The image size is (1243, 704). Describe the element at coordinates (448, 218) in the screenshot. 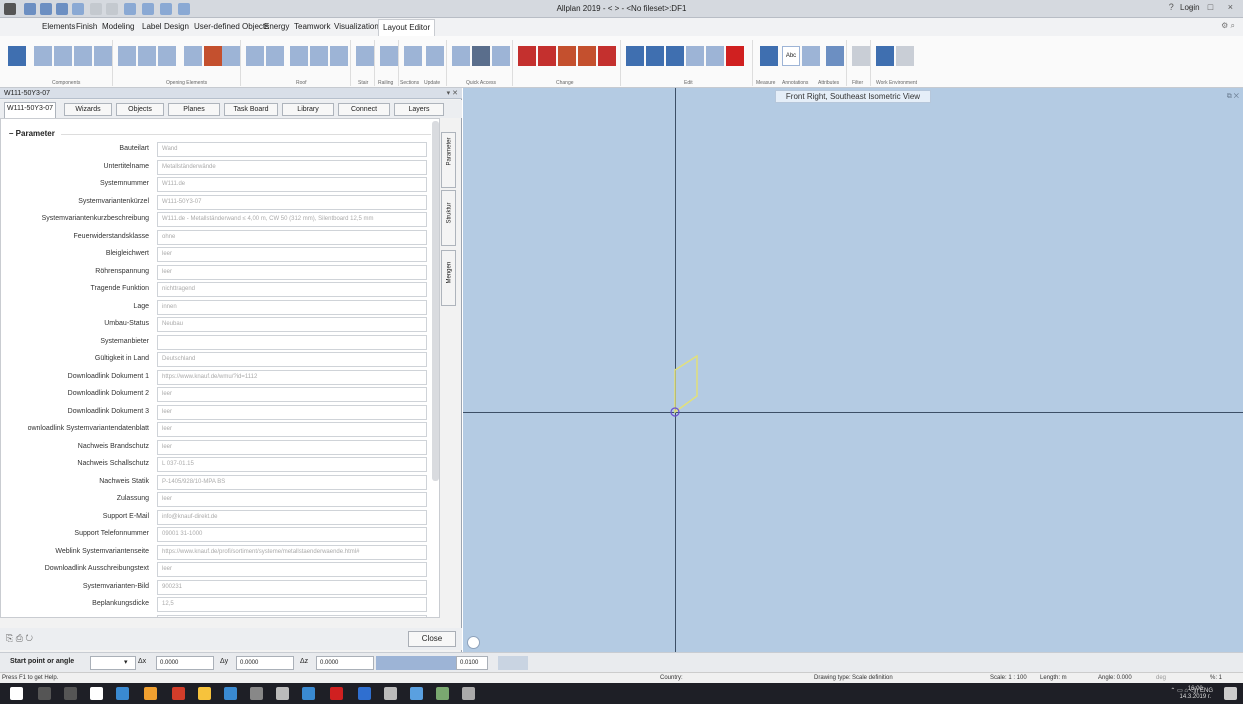

I see `side-tab-struktur: Struktur` at that location.